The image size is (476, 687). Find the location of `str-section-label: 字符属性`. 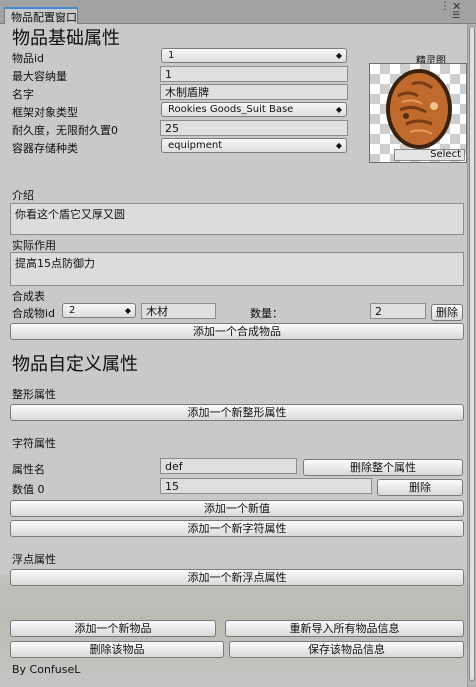

str-section-label: 字符属性 is located at coordinates (34, 443).